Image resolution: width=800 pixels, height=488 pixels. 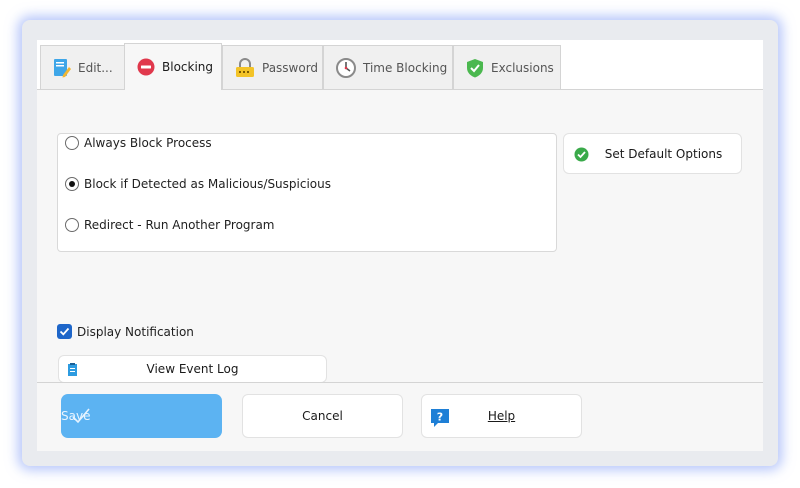 I want to click on lock-icon, so click(x=245, y=67).